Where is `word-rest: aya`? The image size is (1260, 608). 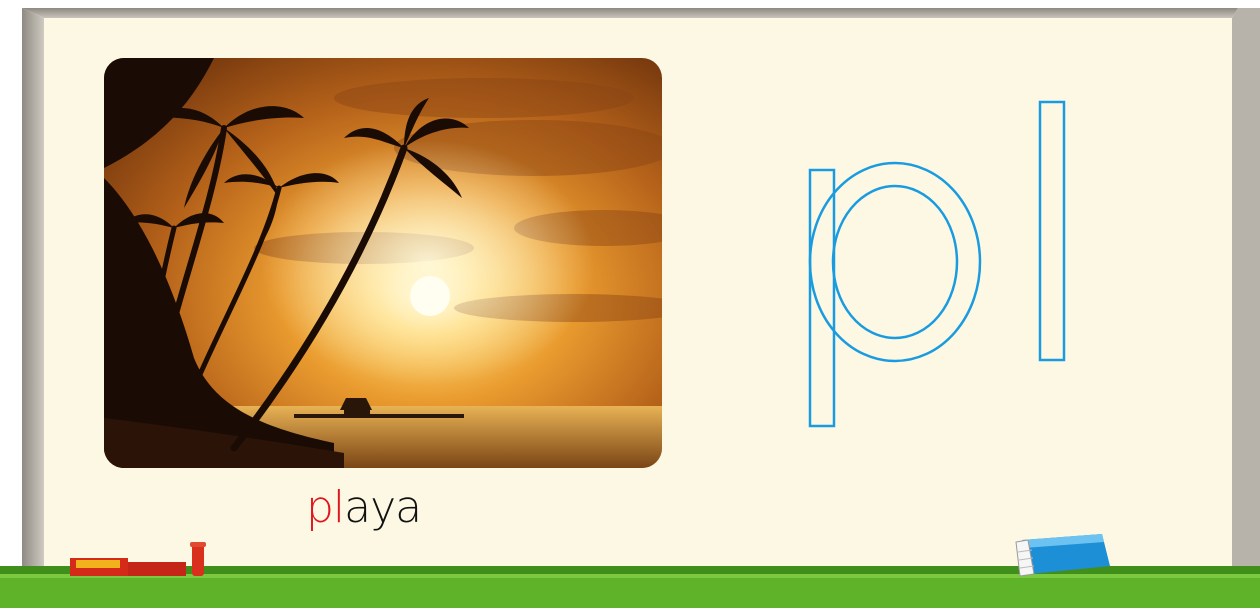 word-rest: aya is located at coordinates (383, 507).